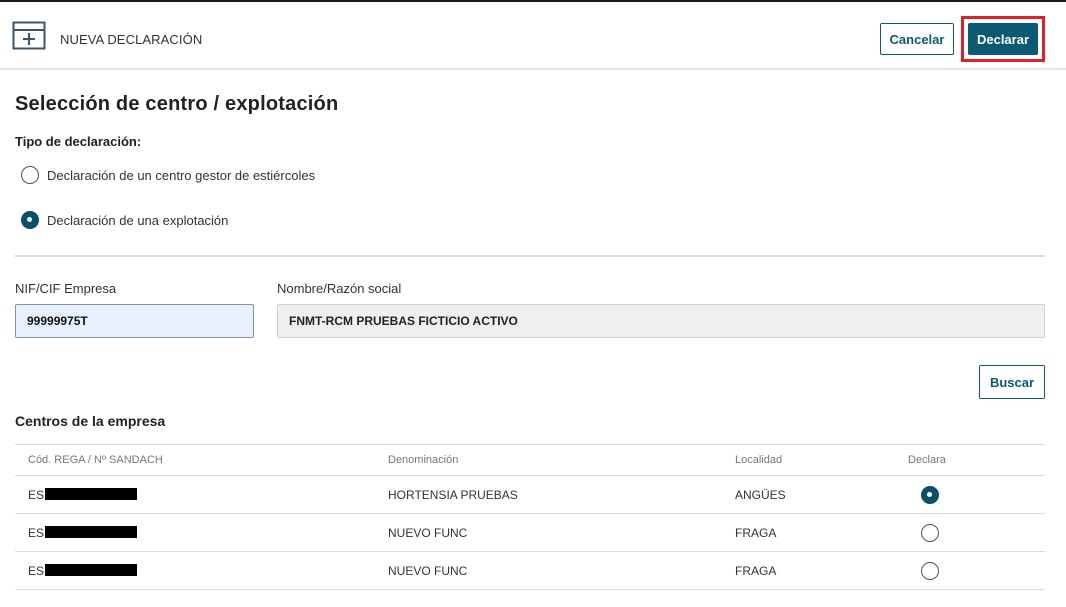  Describe the element at coordinates (339, 288) in the screenshot. I see `name-label: Nombre/Razón social` at that location.